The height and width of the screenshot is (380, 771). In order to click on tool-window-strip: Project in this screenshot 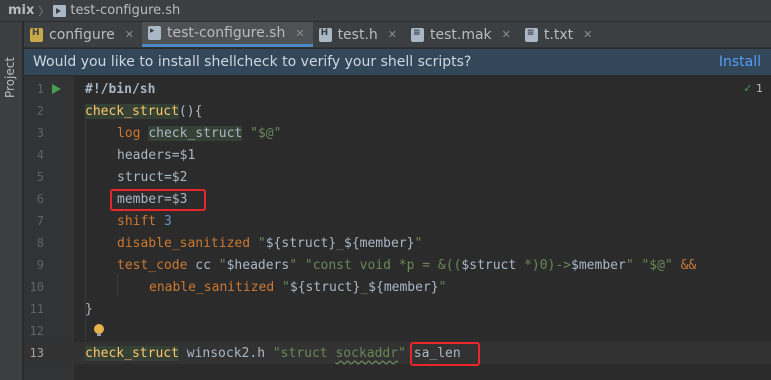, I will do `click(11, 201)`.